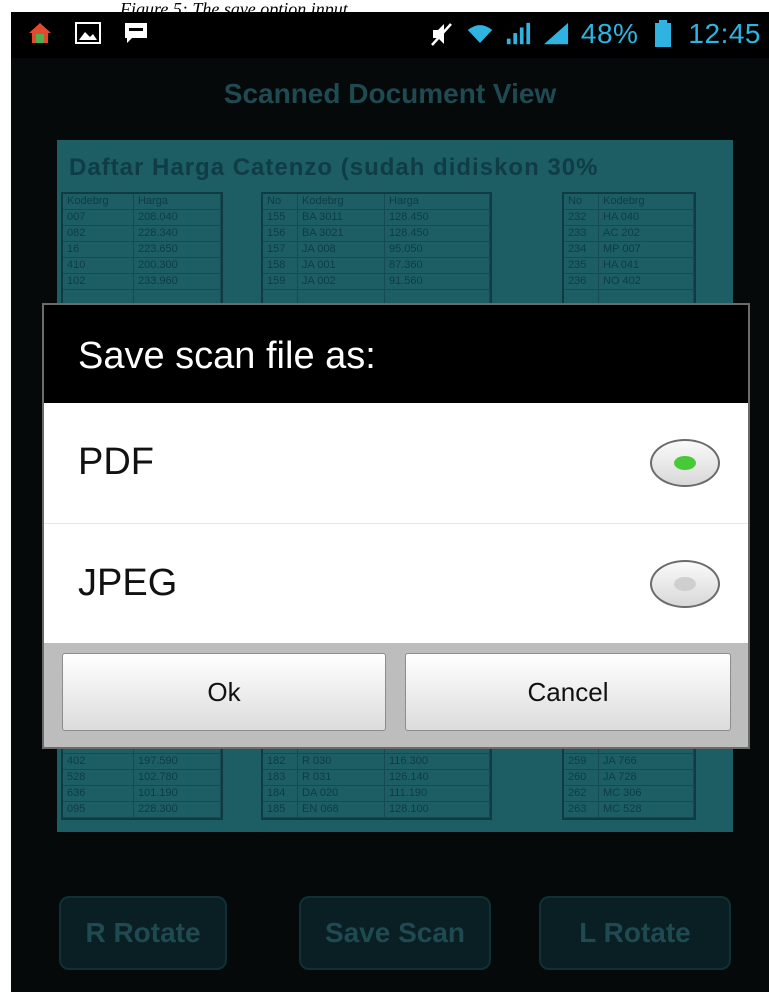 This screenshot has width=769, height=992. What do you see at coordinates (646, 249) in the screenshot?
I see `scan-table-cell: MP 007` at bounding box center [646, 249].